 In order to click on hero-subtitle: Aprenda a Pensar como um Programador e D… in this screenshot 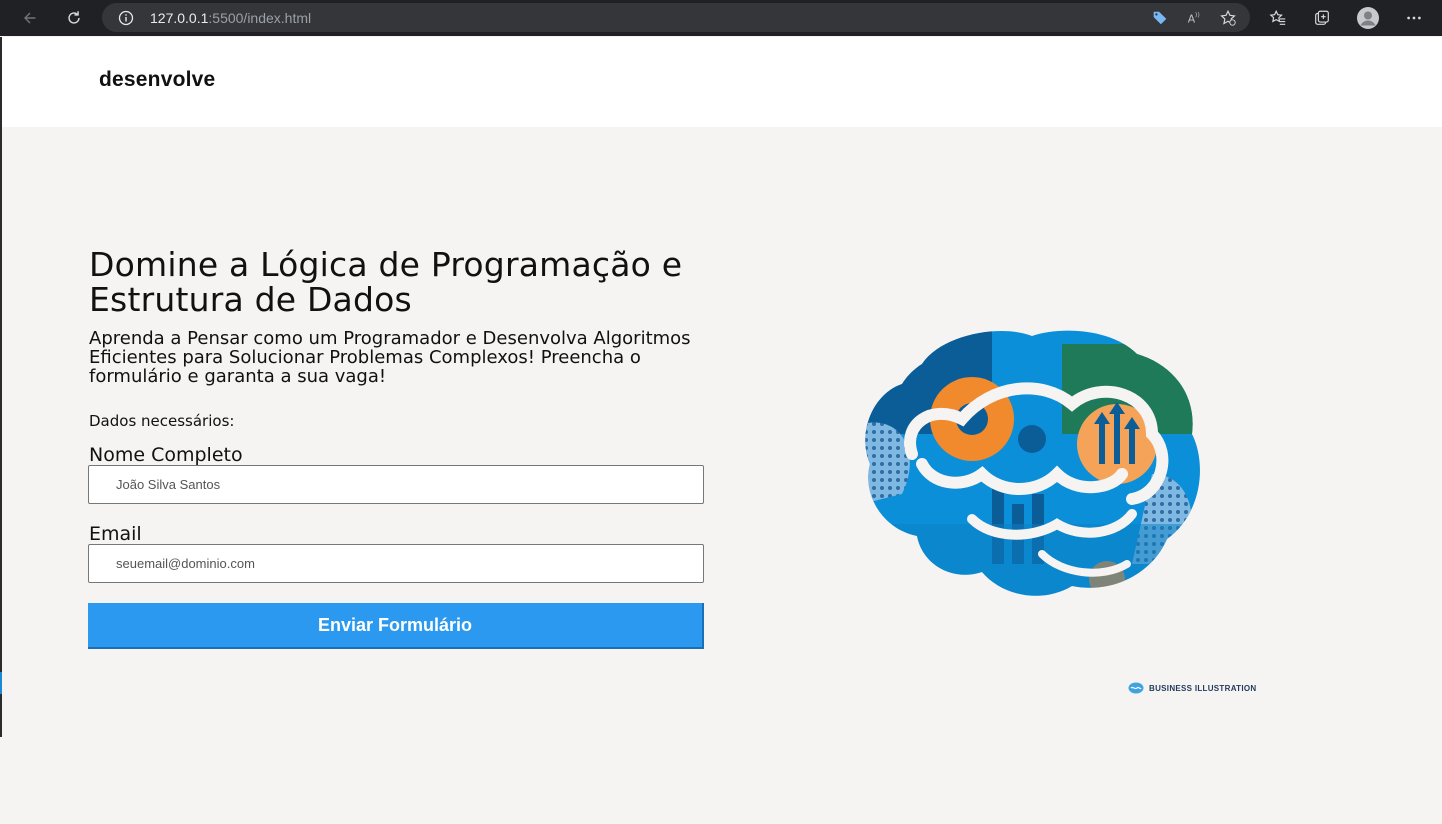, I will do `click(390, 357)`.